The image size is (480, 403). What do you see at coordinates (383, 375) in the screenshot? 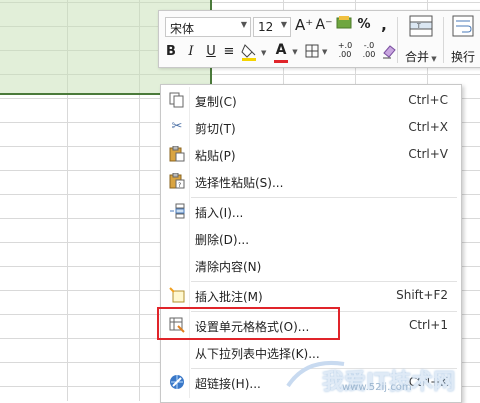
I see `watermark-logo: 我爱IT技术网` at bounding box center [383, 375].